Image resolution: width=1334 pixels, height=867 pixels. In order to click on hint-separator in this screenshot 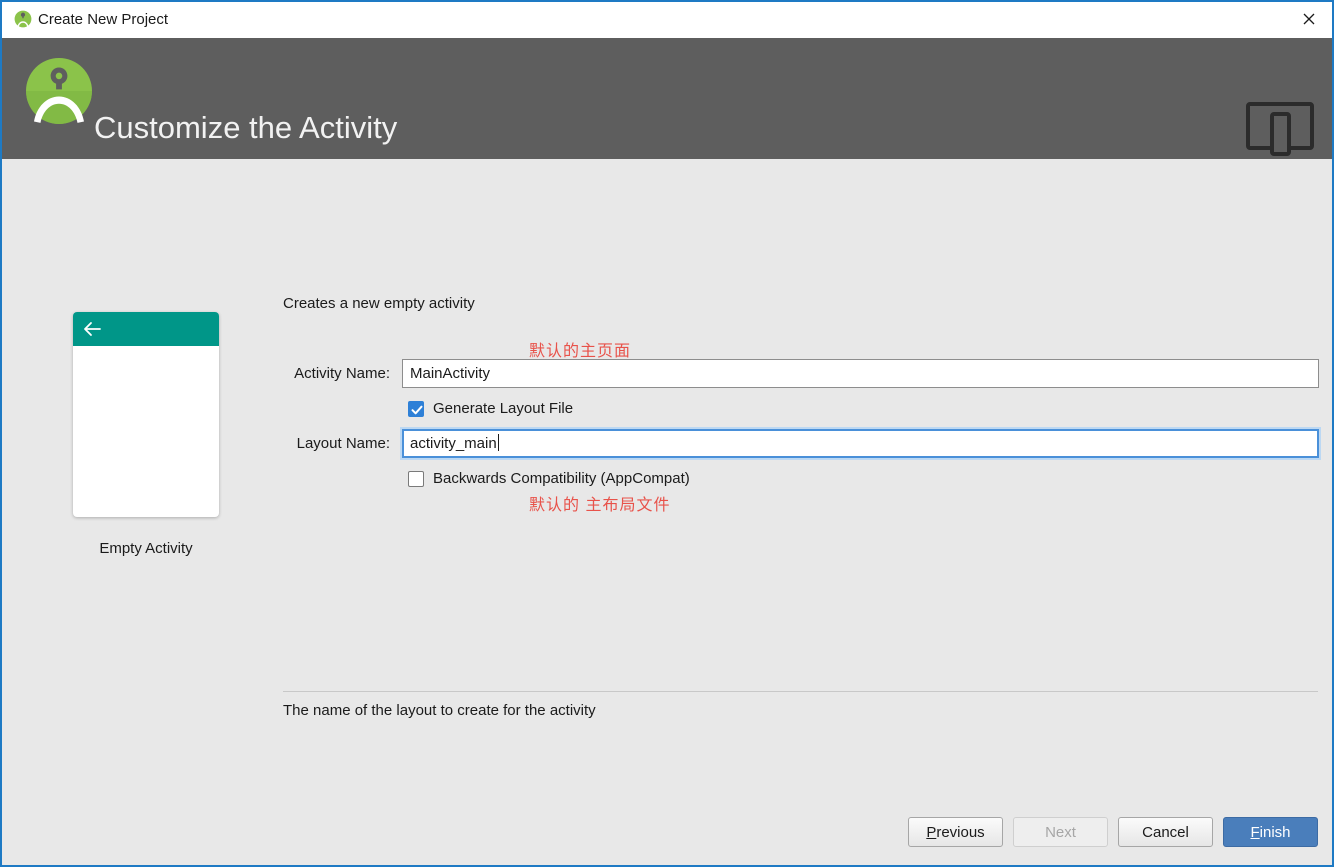, I will do `click(800, 691)`.